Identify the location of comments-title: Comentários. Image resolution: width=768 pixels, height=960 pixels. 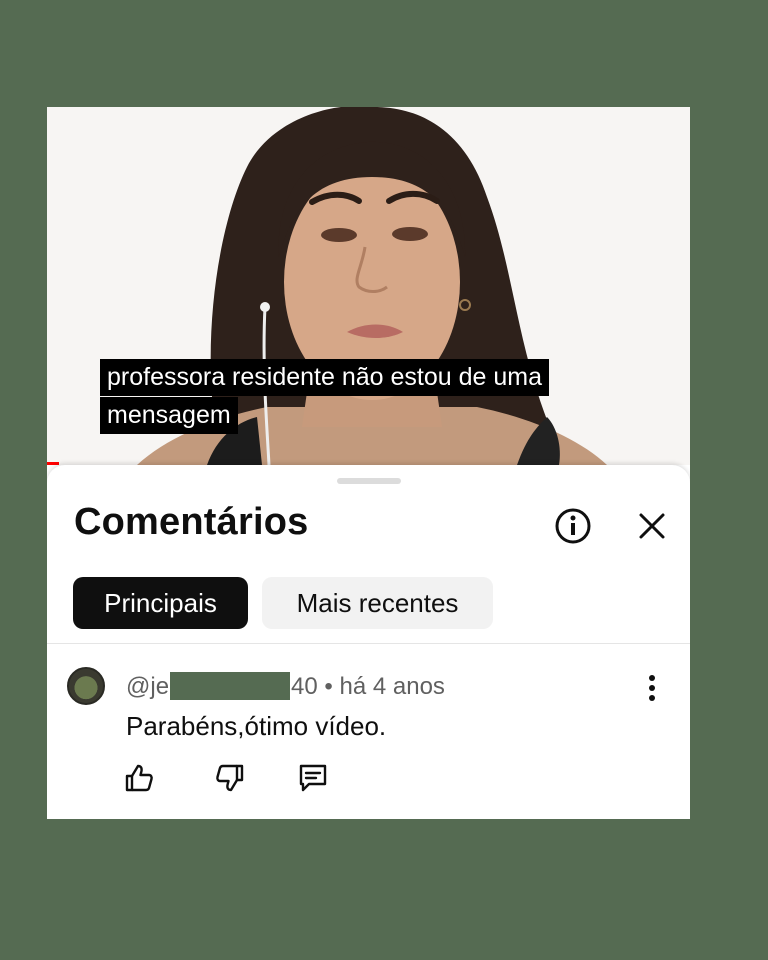
(191, 522).